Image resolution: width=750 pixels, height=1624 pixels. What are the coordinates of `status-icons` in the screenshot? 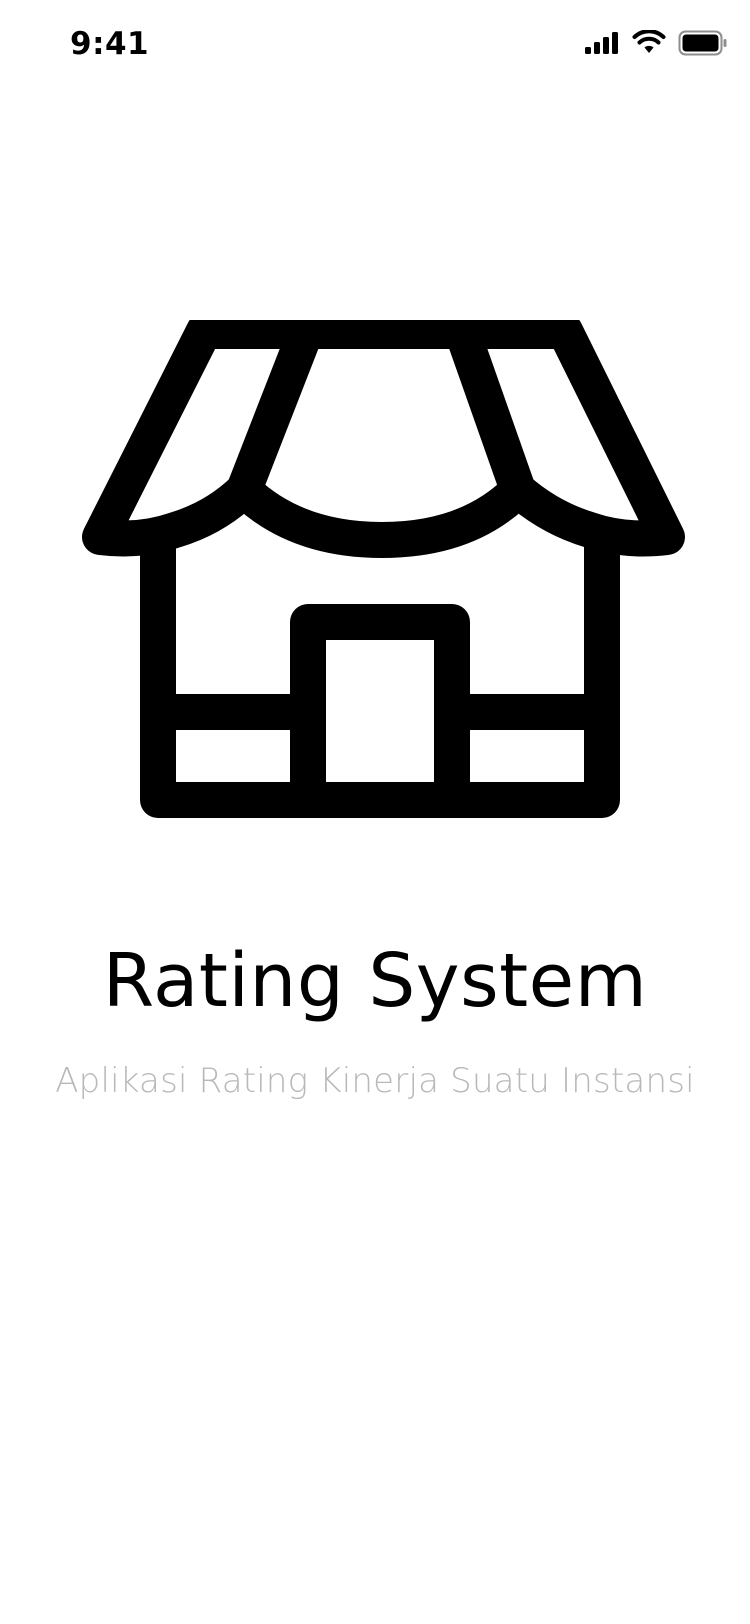 It's located at (656, 43).